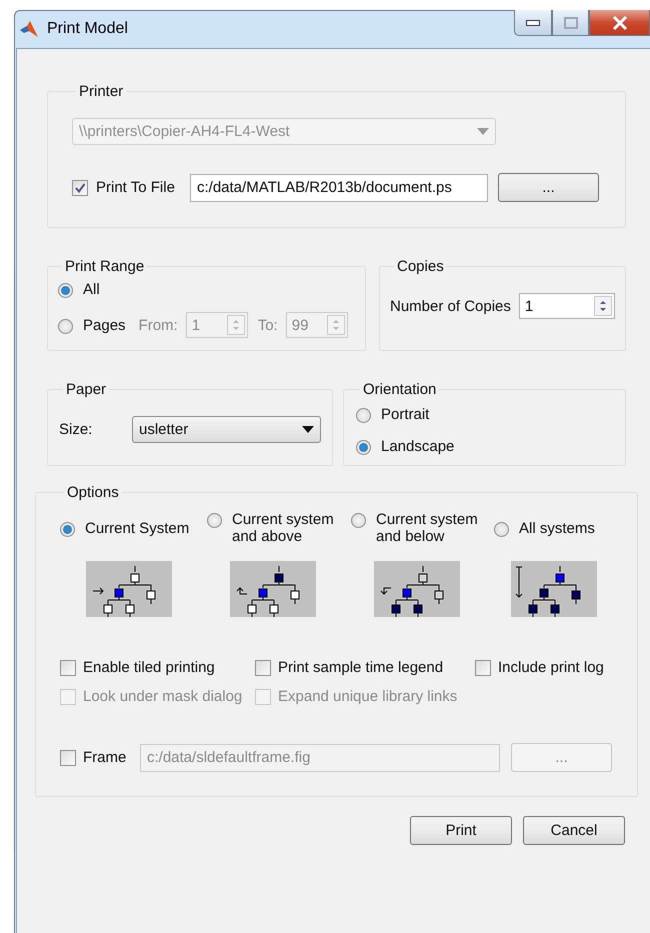 This screenshot has height=933, width=650. What do you see at coordinates (400, 389) in the screenshot?
I see `group-title: Orientation` at bounding box center [400, 389].